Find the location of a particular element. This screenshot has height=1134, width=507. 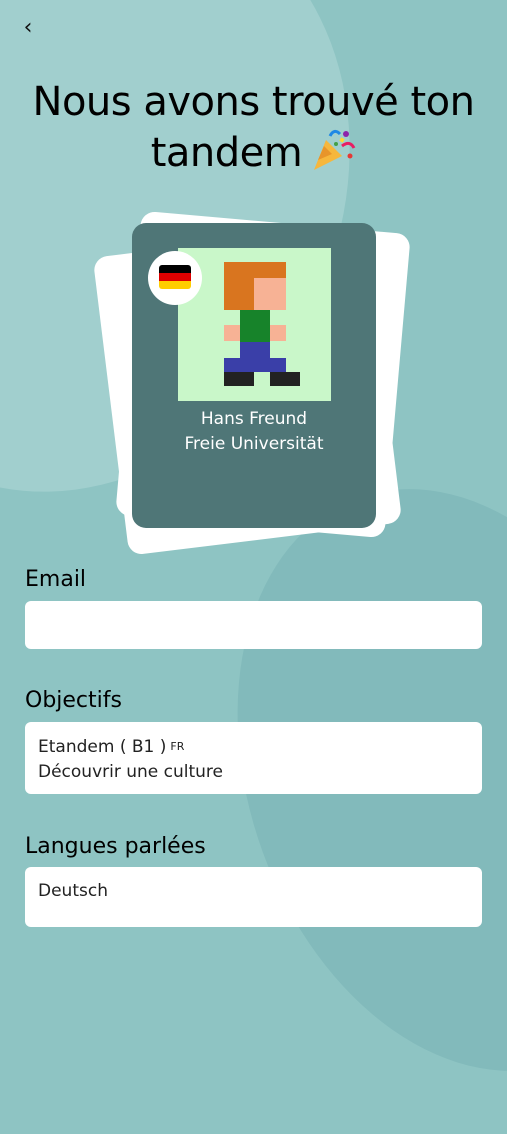

title-line-1: Nous avons trouvé ton is located at coordinates (253, 102).